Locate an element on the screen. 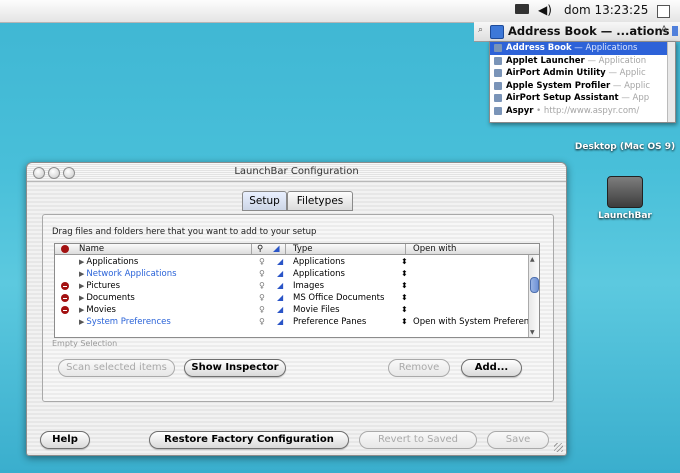 The width and height of the screenshot is (680, 473). row-name-text: Applications is located at coordinates (112, 262).